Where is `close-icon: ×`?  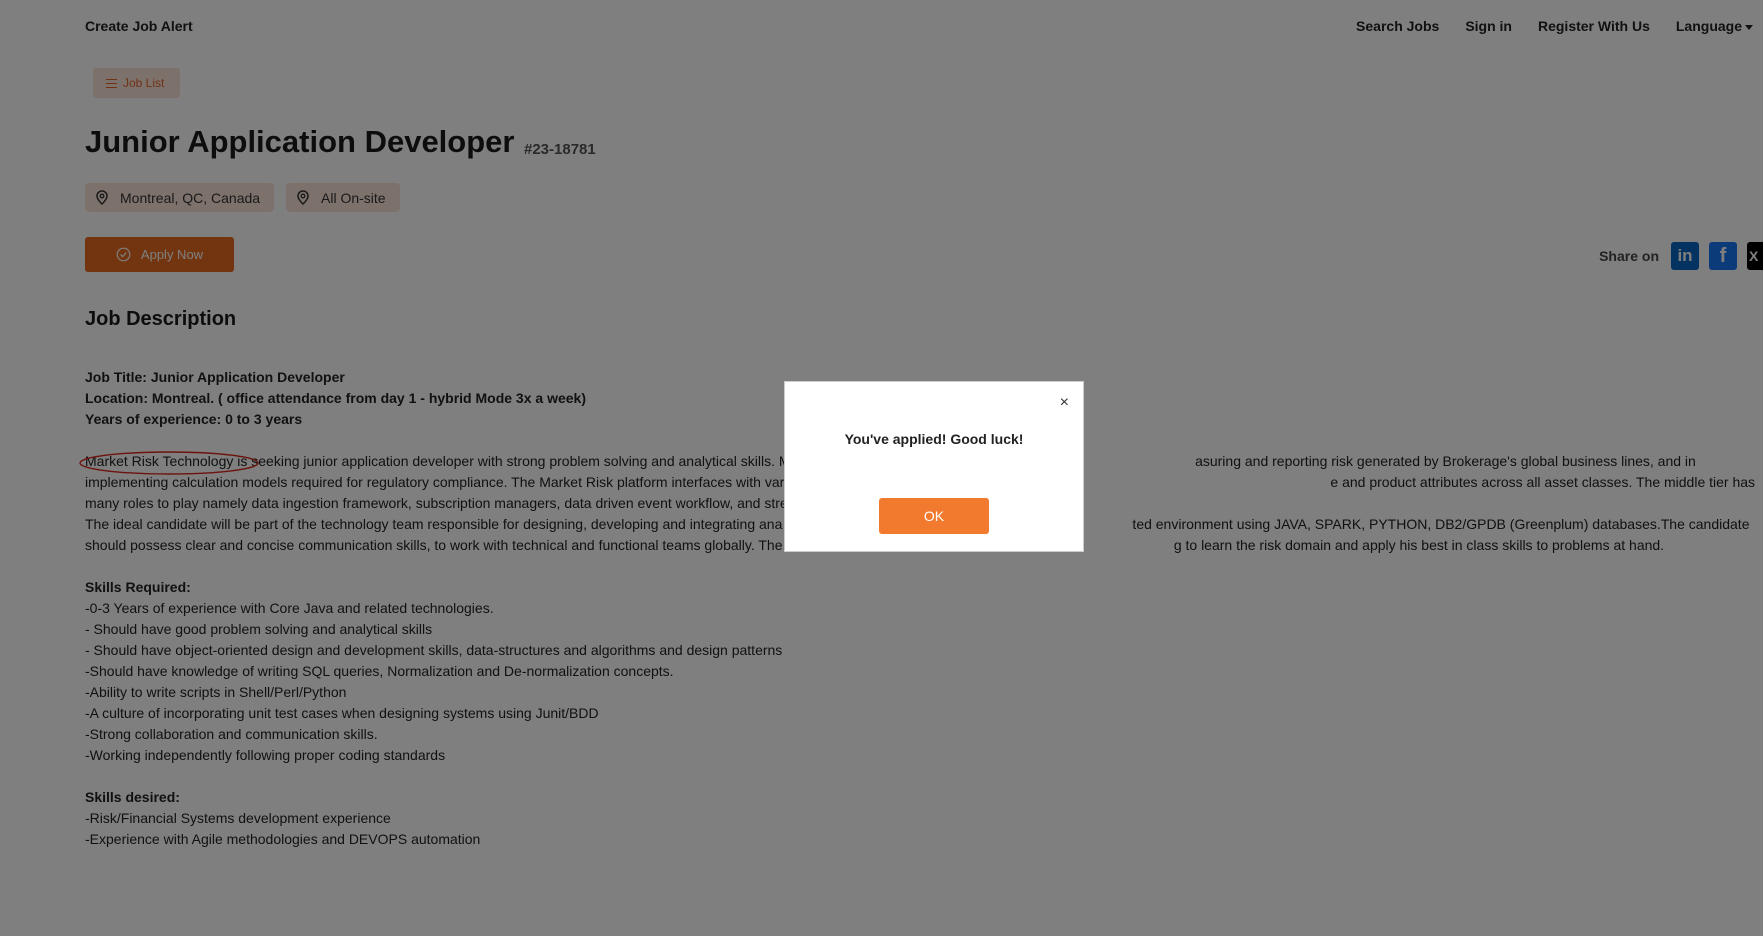 close-icon: × is located at coordinates (1064, 403).